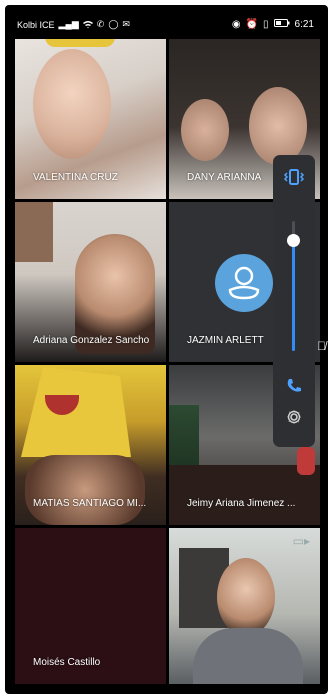 This screenshot has width=332, height=698. Describe the element at coordinates (100, 24) in the screenshot. I see `phone-icon: ✆` at that location.